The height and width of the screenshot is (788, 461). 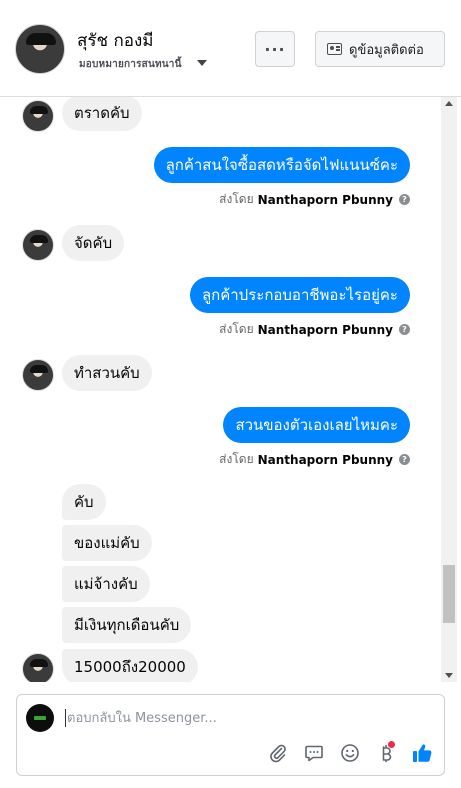 I want to click on scroll-down-icon, so click(x=449, y=675).